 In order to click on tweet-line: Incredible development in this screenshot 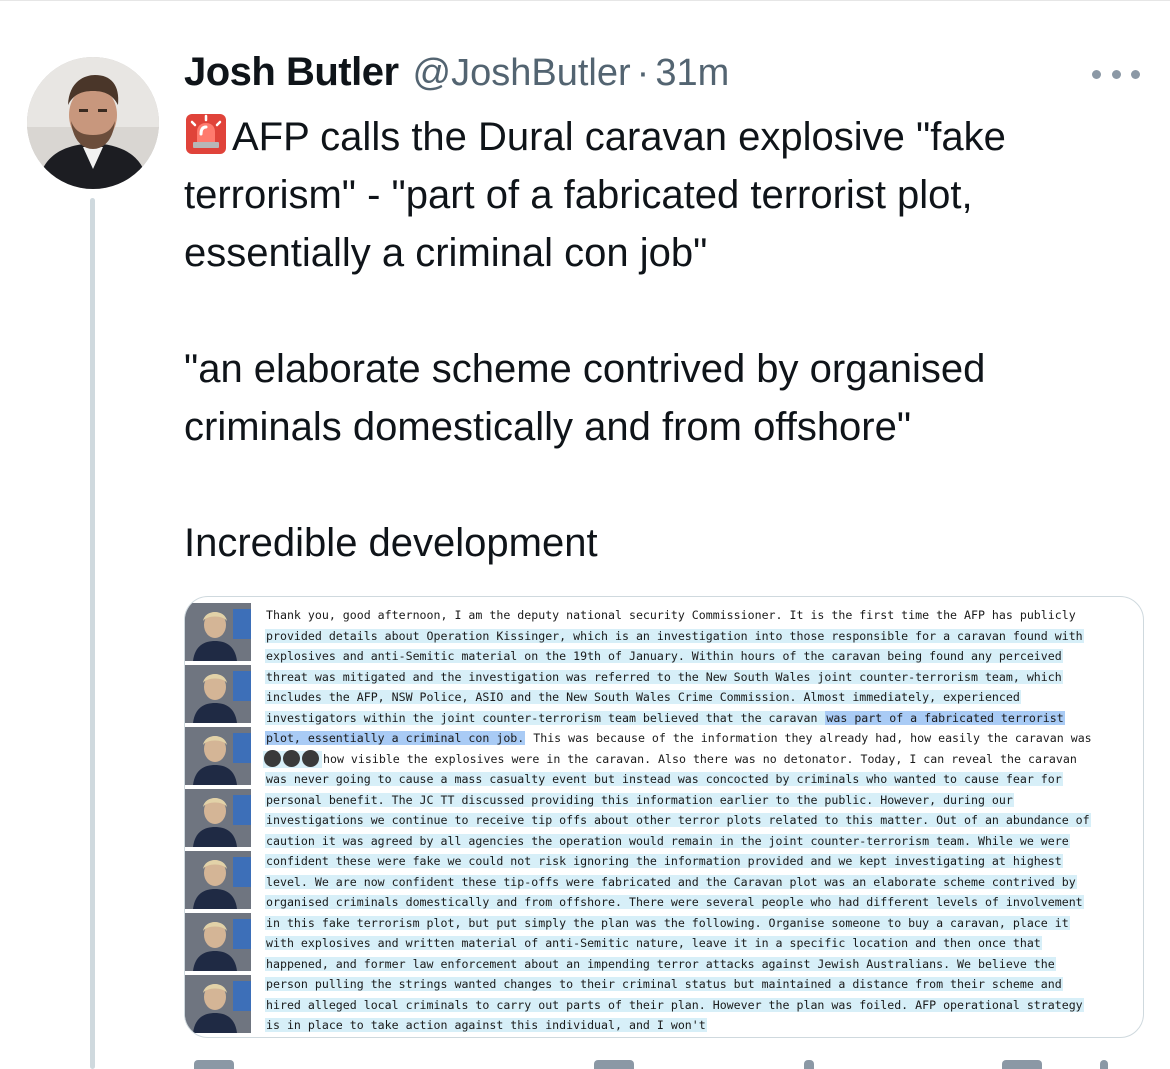, I will do `click(391, 543)`.